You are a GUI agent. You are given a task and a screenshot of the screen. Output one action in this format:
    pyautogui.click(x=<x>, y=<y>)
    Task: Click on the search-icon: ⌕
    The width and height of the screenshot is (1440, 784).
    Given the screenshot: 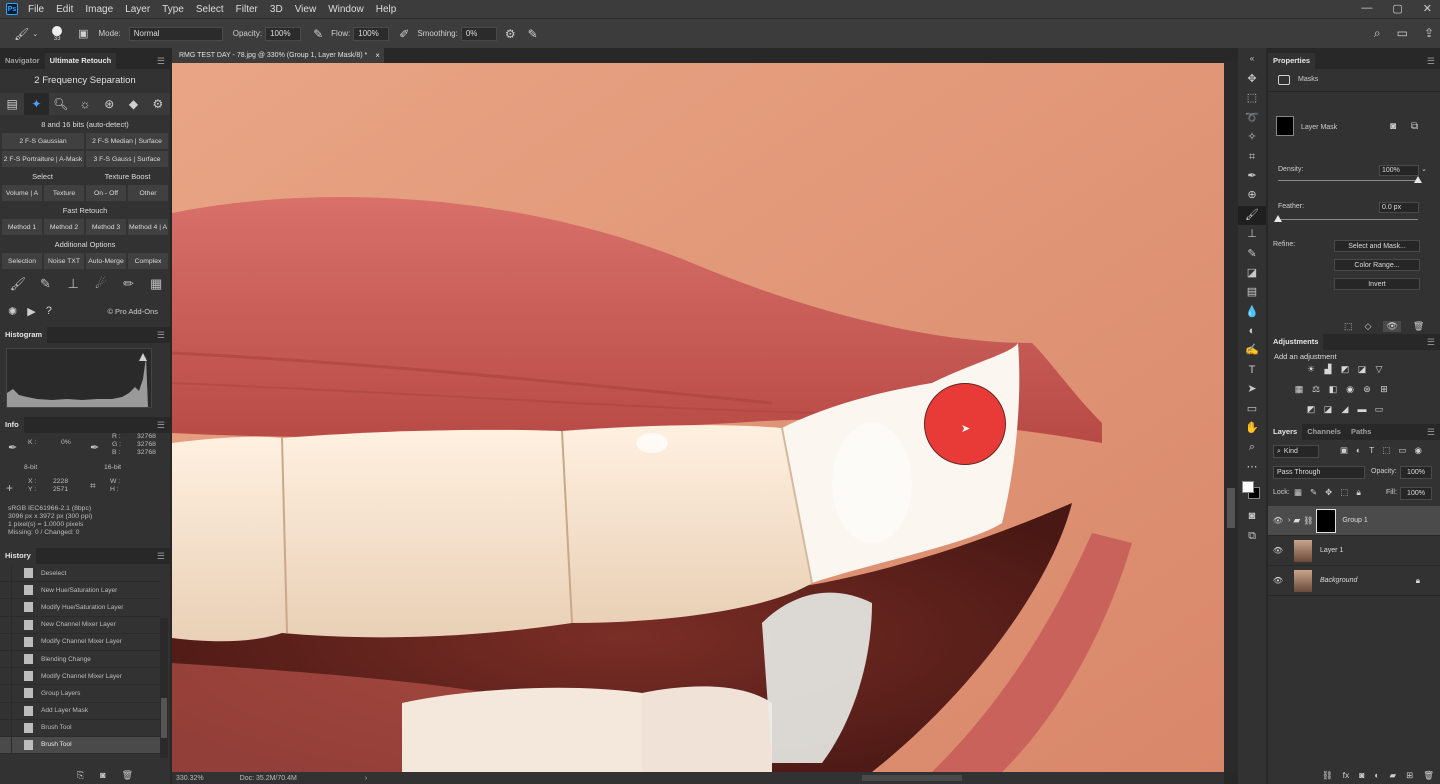 What is the action you would take?
    pyautogui.click(x=1377, y=33)
    